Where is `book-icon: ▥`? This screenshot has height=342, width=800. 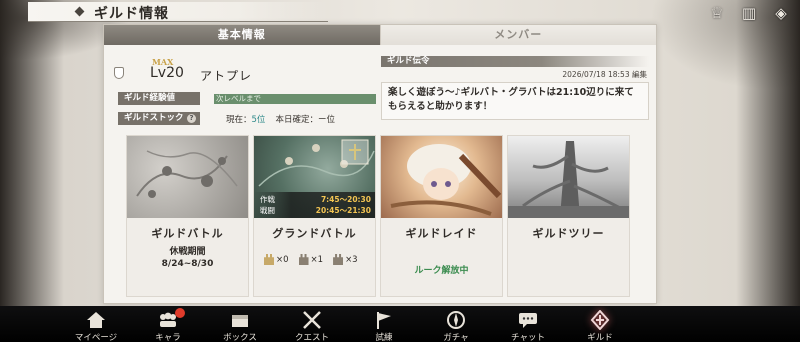 book-icon: ▥ is located at coordinates (749, 13).